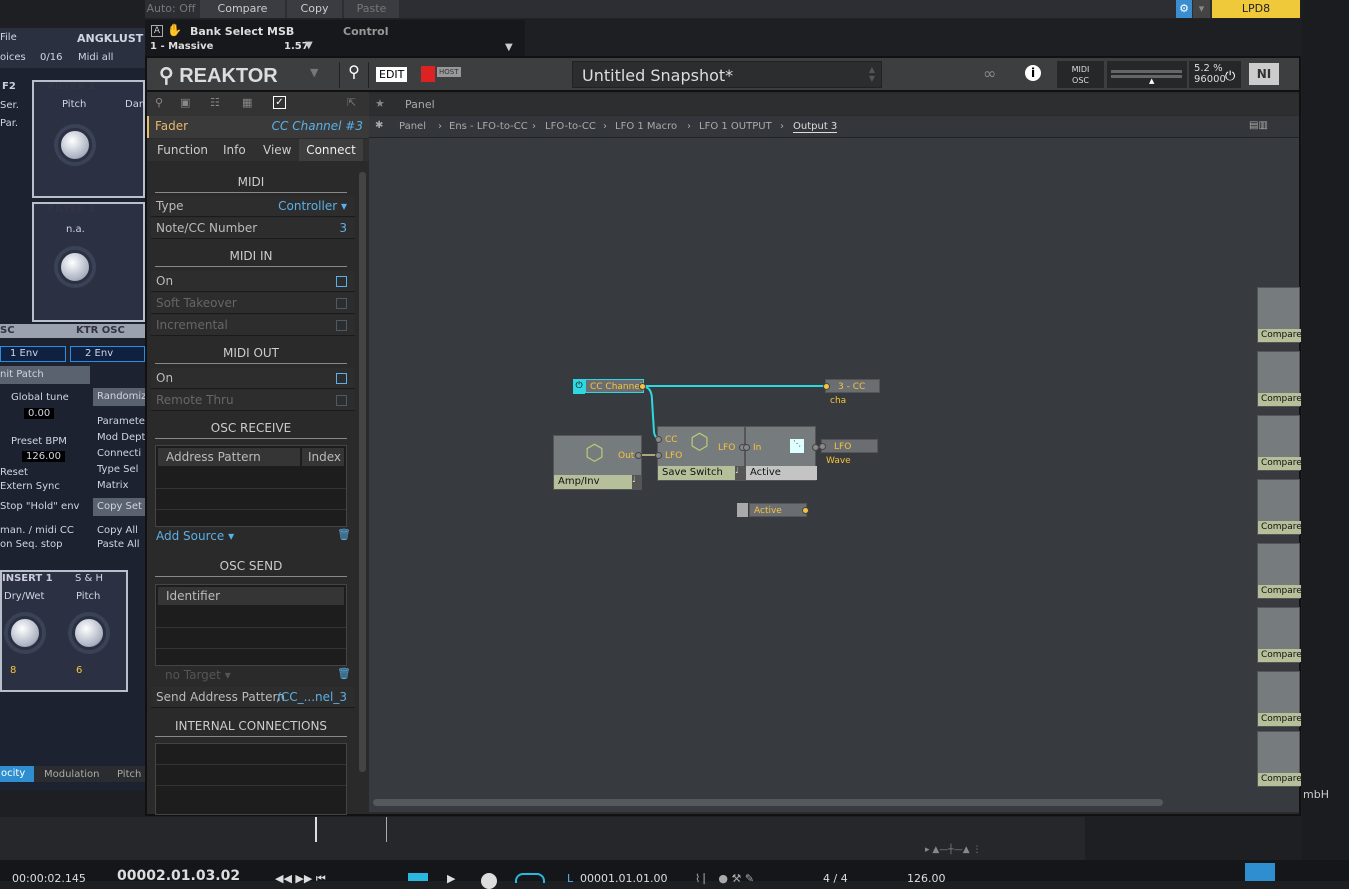 The height and width of the screenshot is (889, 1349). Describe the element at coordinates (570, 878) in the screenshot. I see `loop-start-icon: L` at that location.